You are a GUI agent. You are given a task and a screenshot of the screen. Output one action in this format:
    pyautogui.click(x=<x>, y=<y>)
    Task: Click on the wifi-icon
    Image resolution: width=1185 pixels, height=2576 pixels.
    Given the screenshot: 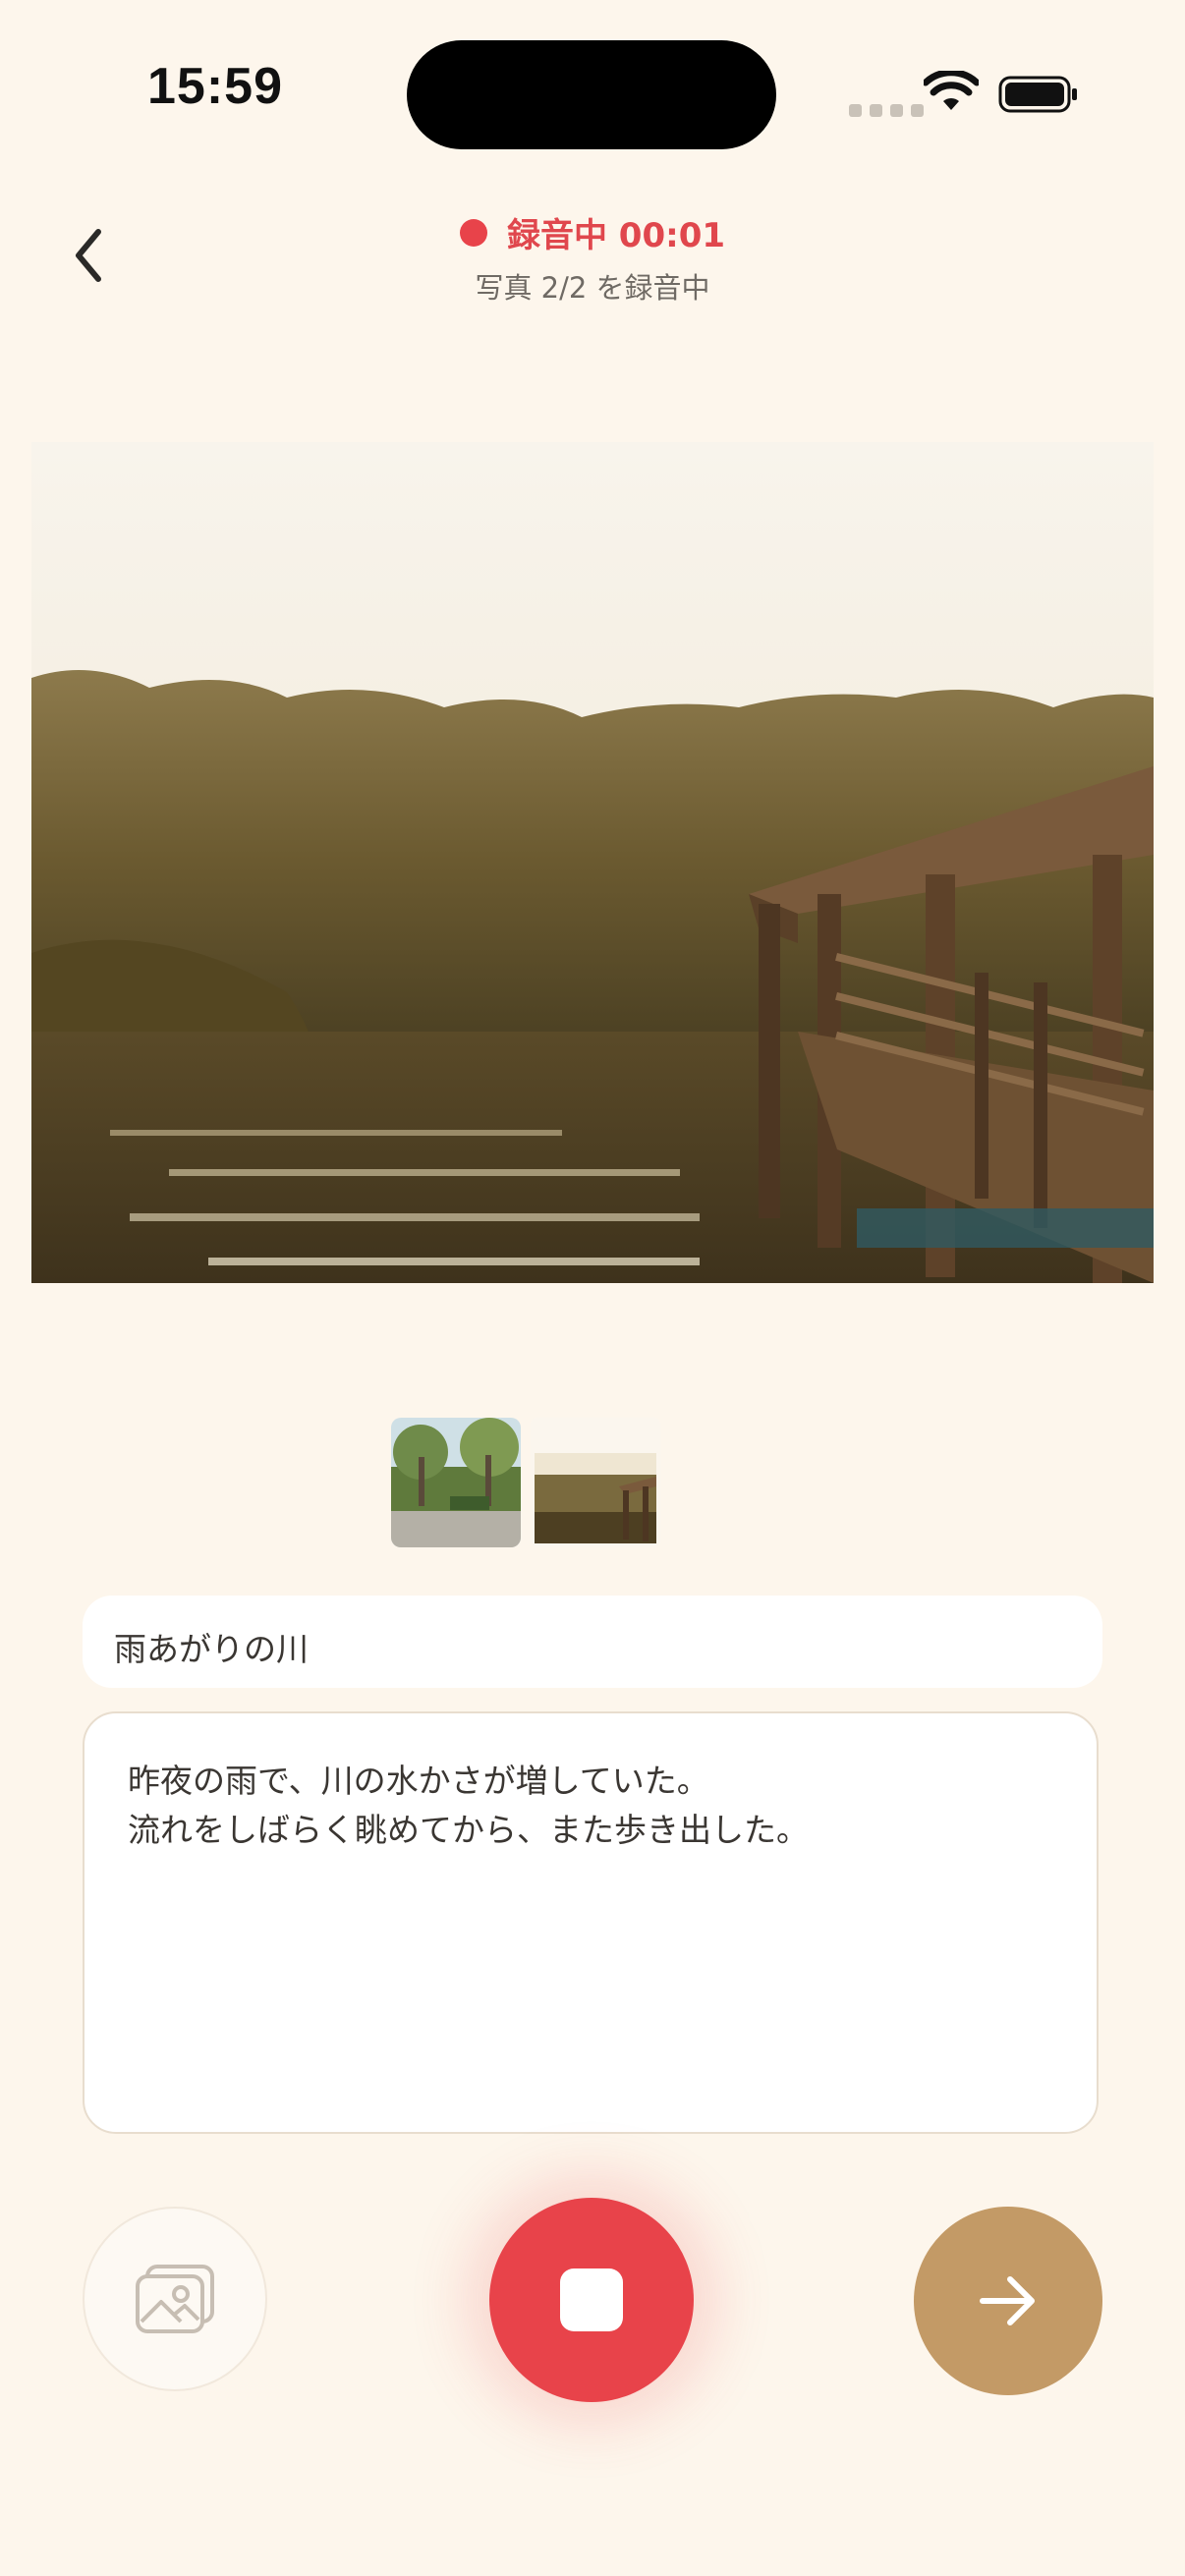 What is the action you would take?
    pyautogui.click(x=952, y=90)
    